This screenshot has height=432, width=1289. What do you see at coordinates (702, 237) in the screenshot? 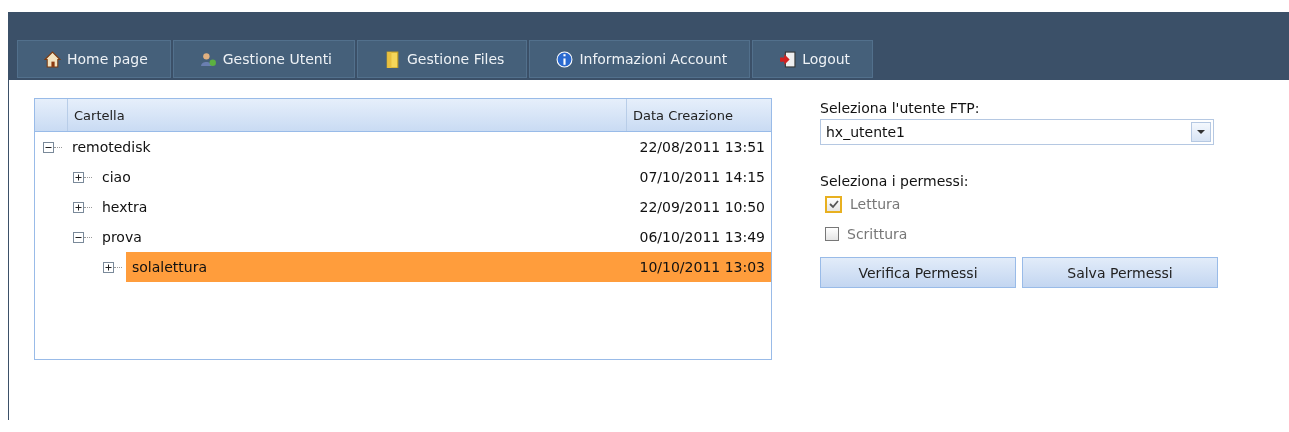
I see `date-cell: 06/10/2011 13:49` at bounding box center [702, 237].